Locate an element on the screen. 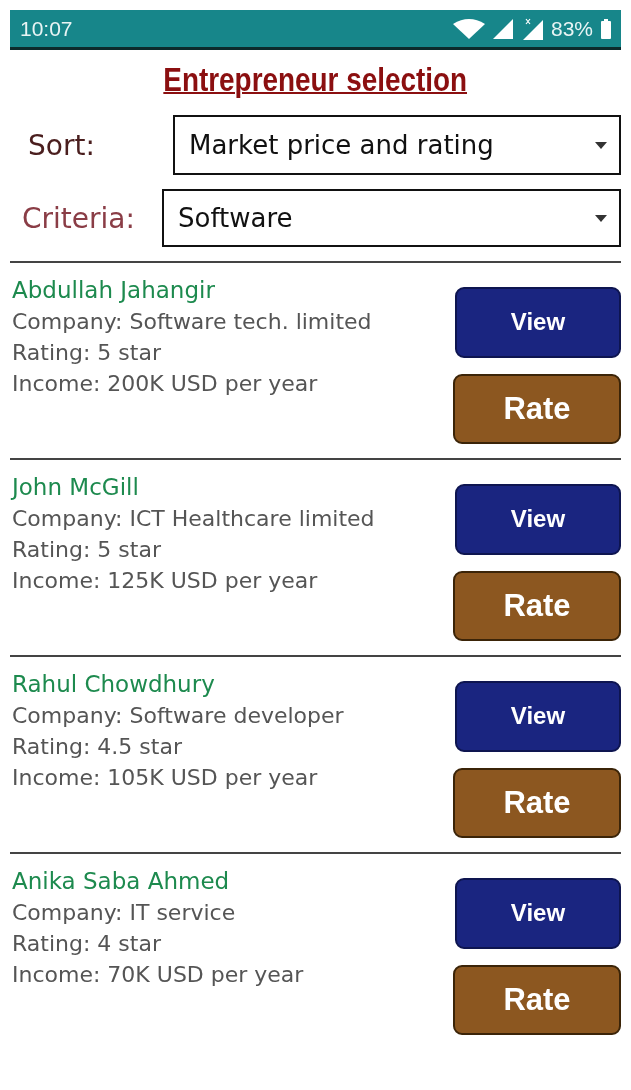 This screenshot has height=1090, width=631. rating-text: Rating: 4.5 star is located at coordinates (97, 746).